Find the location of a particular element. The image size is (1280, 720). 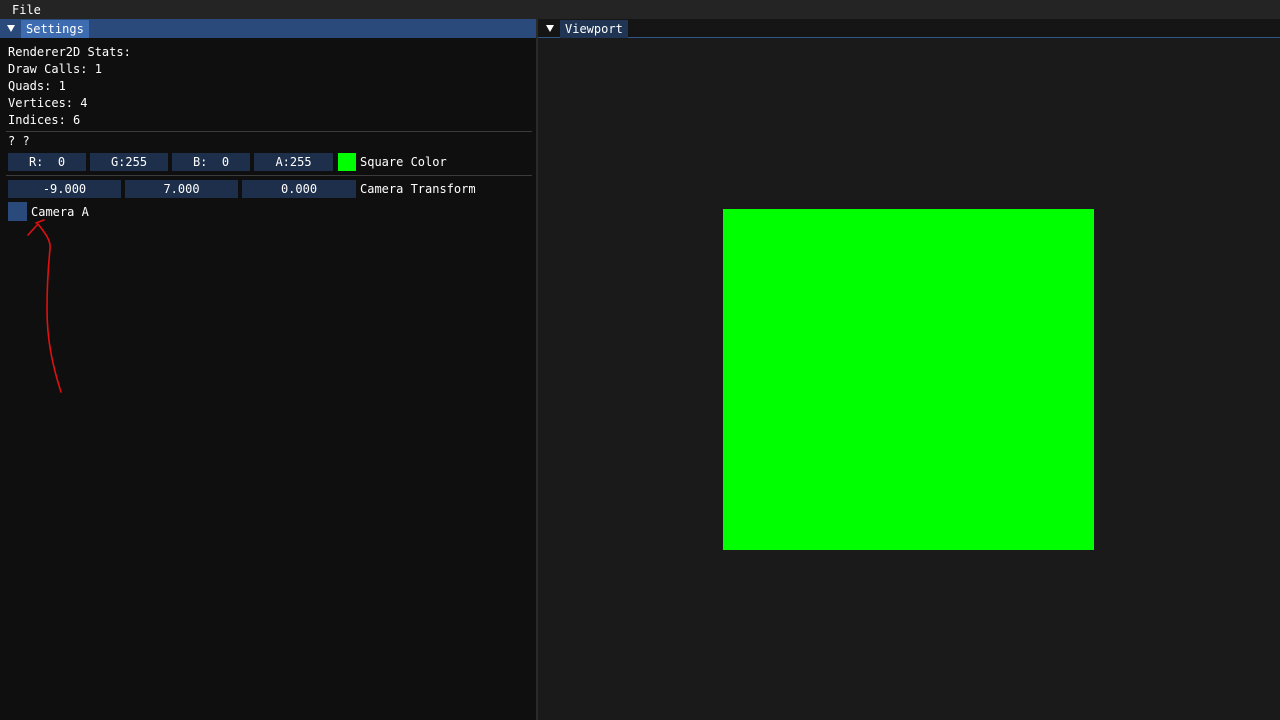

menu-bar: File is located at coordinates (640, 9).